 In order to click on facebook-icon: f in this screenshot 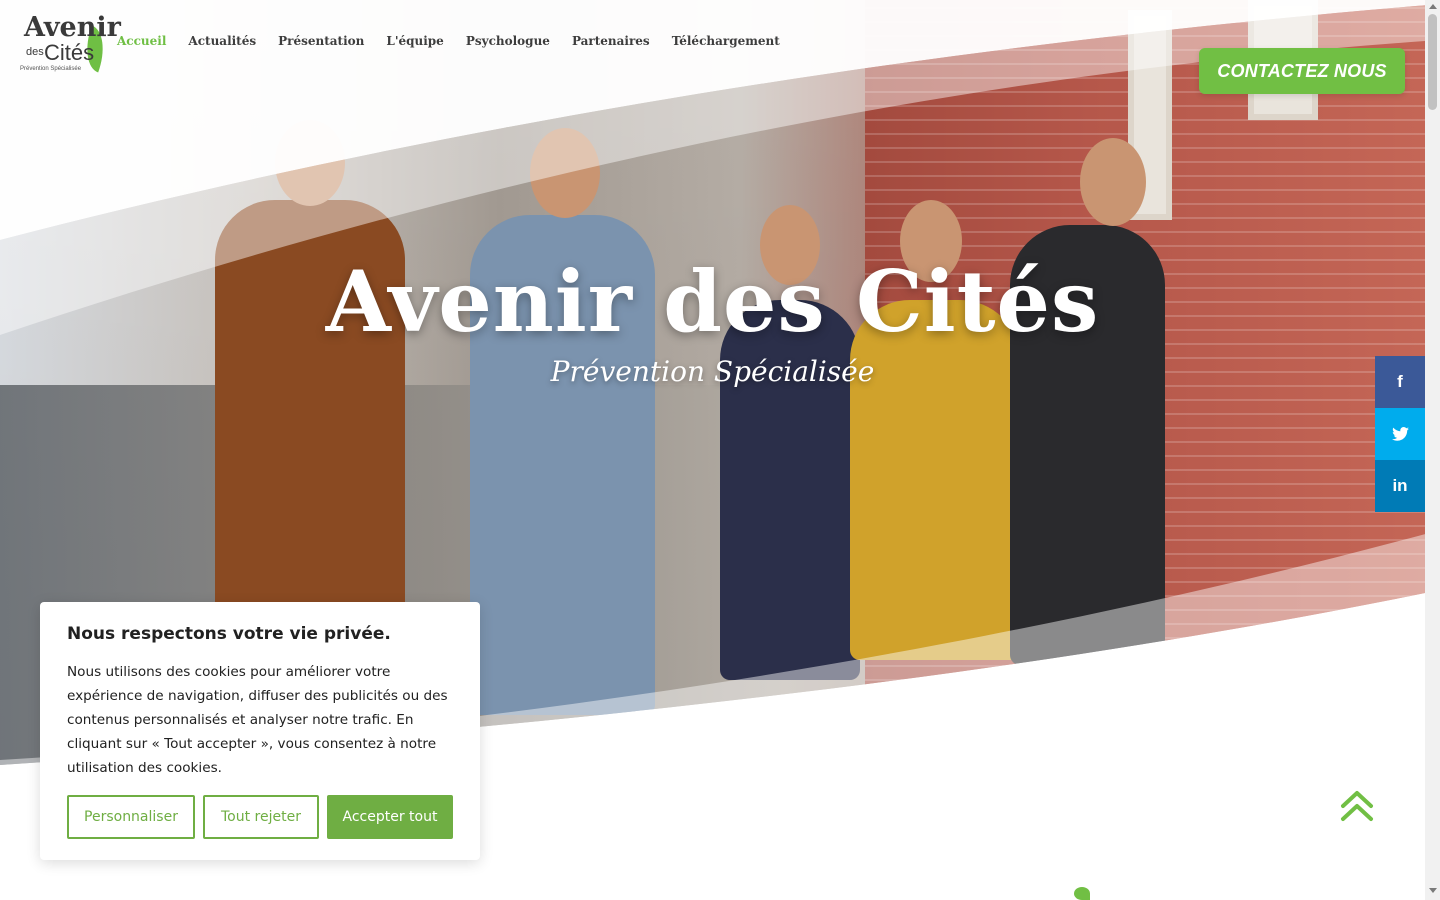, I will do `click(1400, 381)`.